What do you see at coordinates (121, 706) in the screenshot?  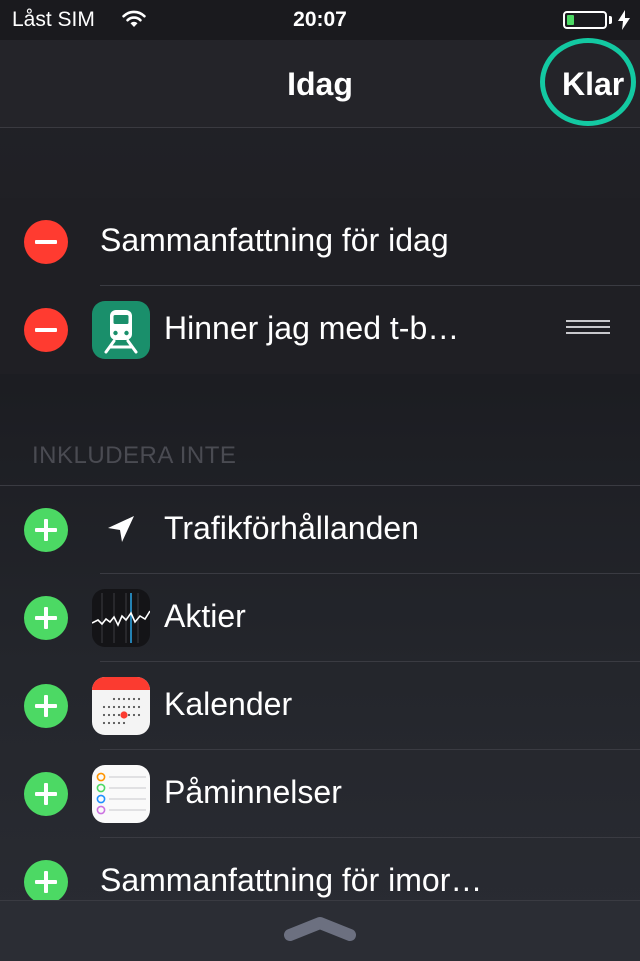 I see `calendar-app-icon` at bounding box center [121, 706].